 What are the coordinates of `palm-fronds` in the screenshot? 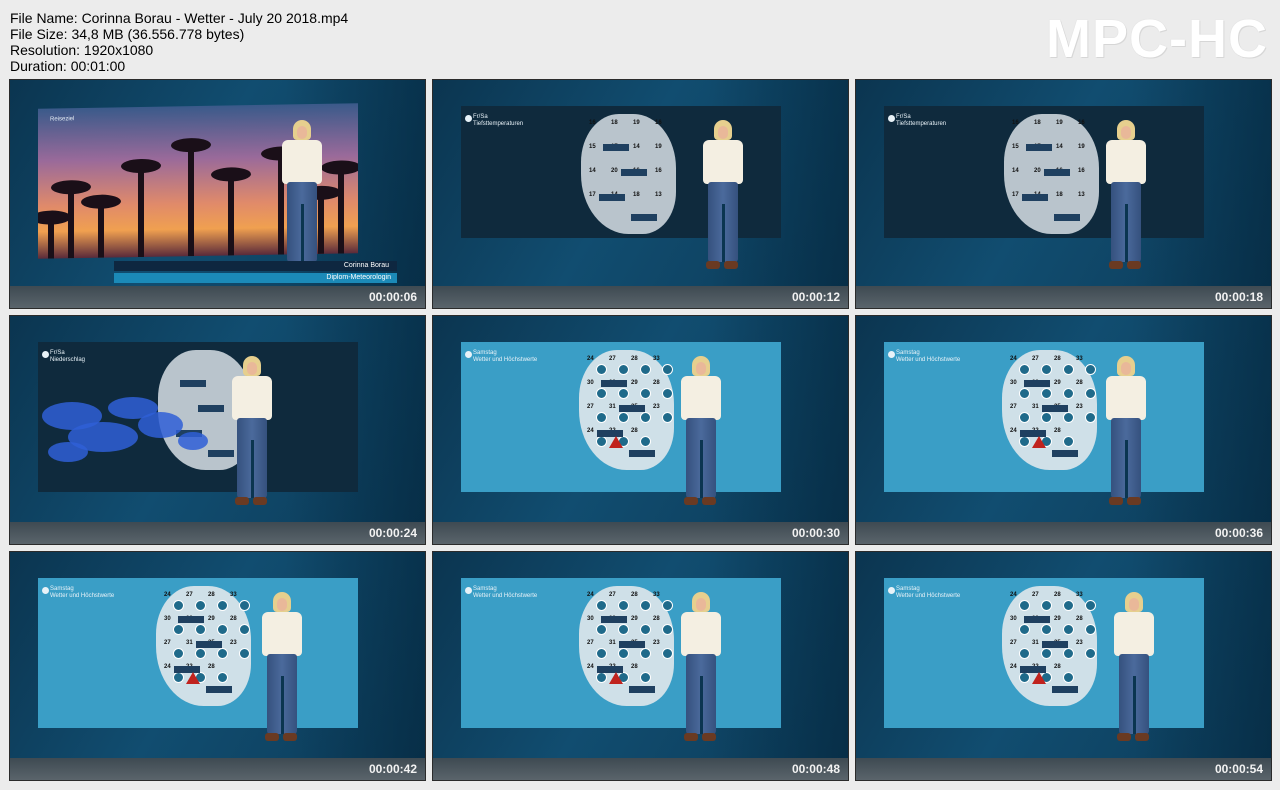 It's located at (141, 166).